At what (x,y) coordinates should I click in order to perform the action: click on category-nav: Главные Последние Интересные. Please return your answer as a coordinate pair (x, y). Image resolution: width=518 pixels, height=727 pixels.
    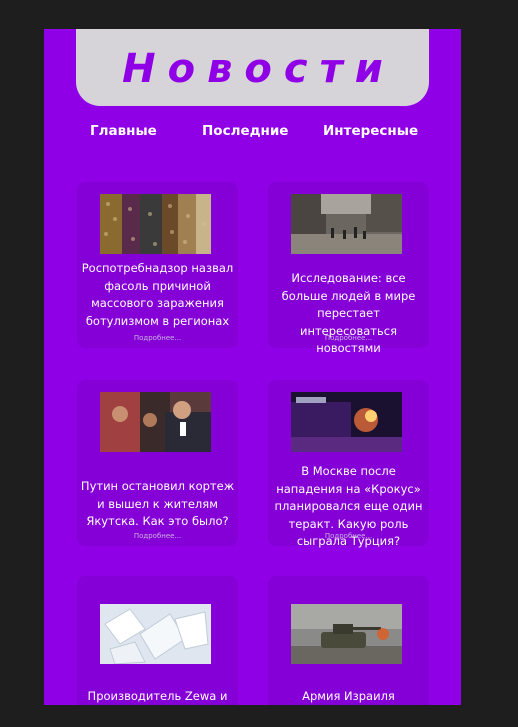
    Looking at the image, I should click on (252, 133).